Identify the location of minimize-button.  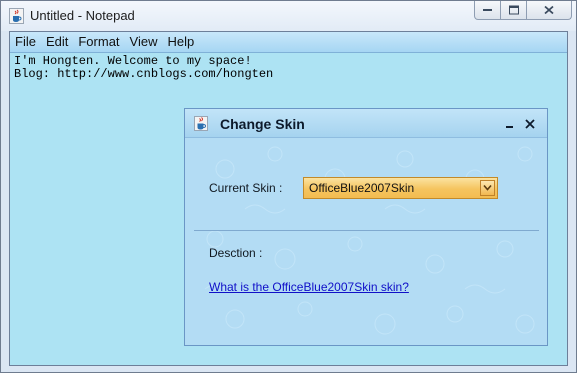
(487, 10).